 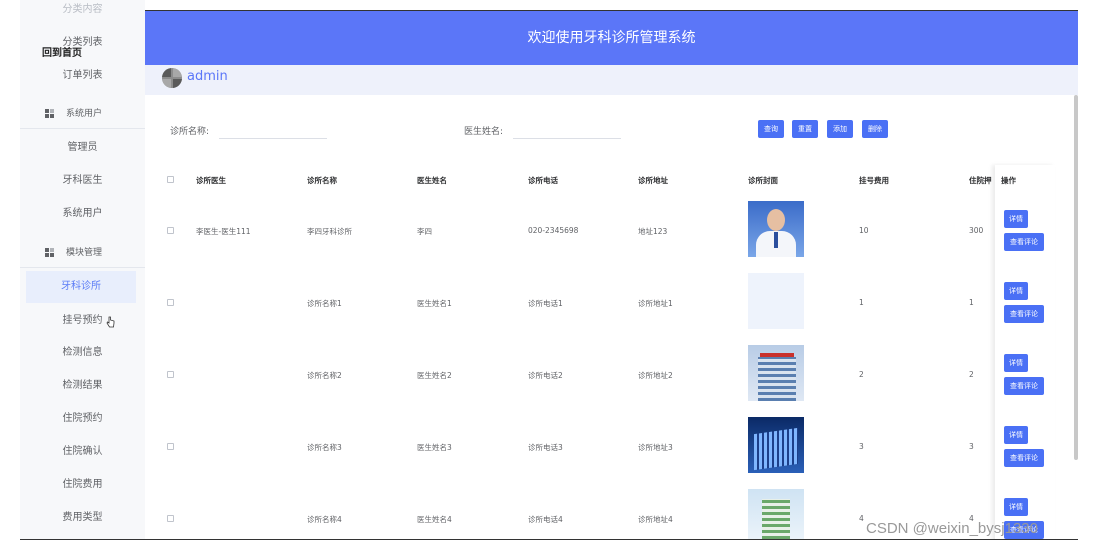 What do you see at coordinates (864, 230) in the screenshot?
I see `cell-fee: 10` at bounding box center [864, 230].